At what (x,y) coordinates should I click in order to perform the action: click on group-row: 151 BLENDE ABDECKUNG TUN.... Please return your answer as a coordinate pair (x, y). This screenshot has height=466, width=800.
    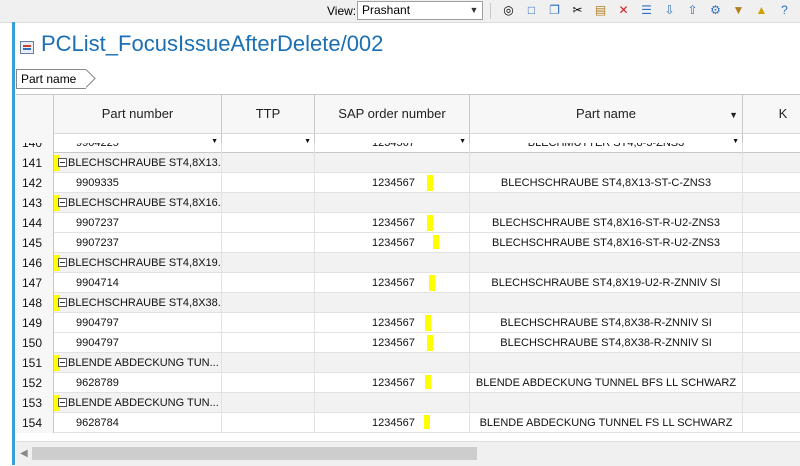
    Looking at the image, I should click on (408, 363).